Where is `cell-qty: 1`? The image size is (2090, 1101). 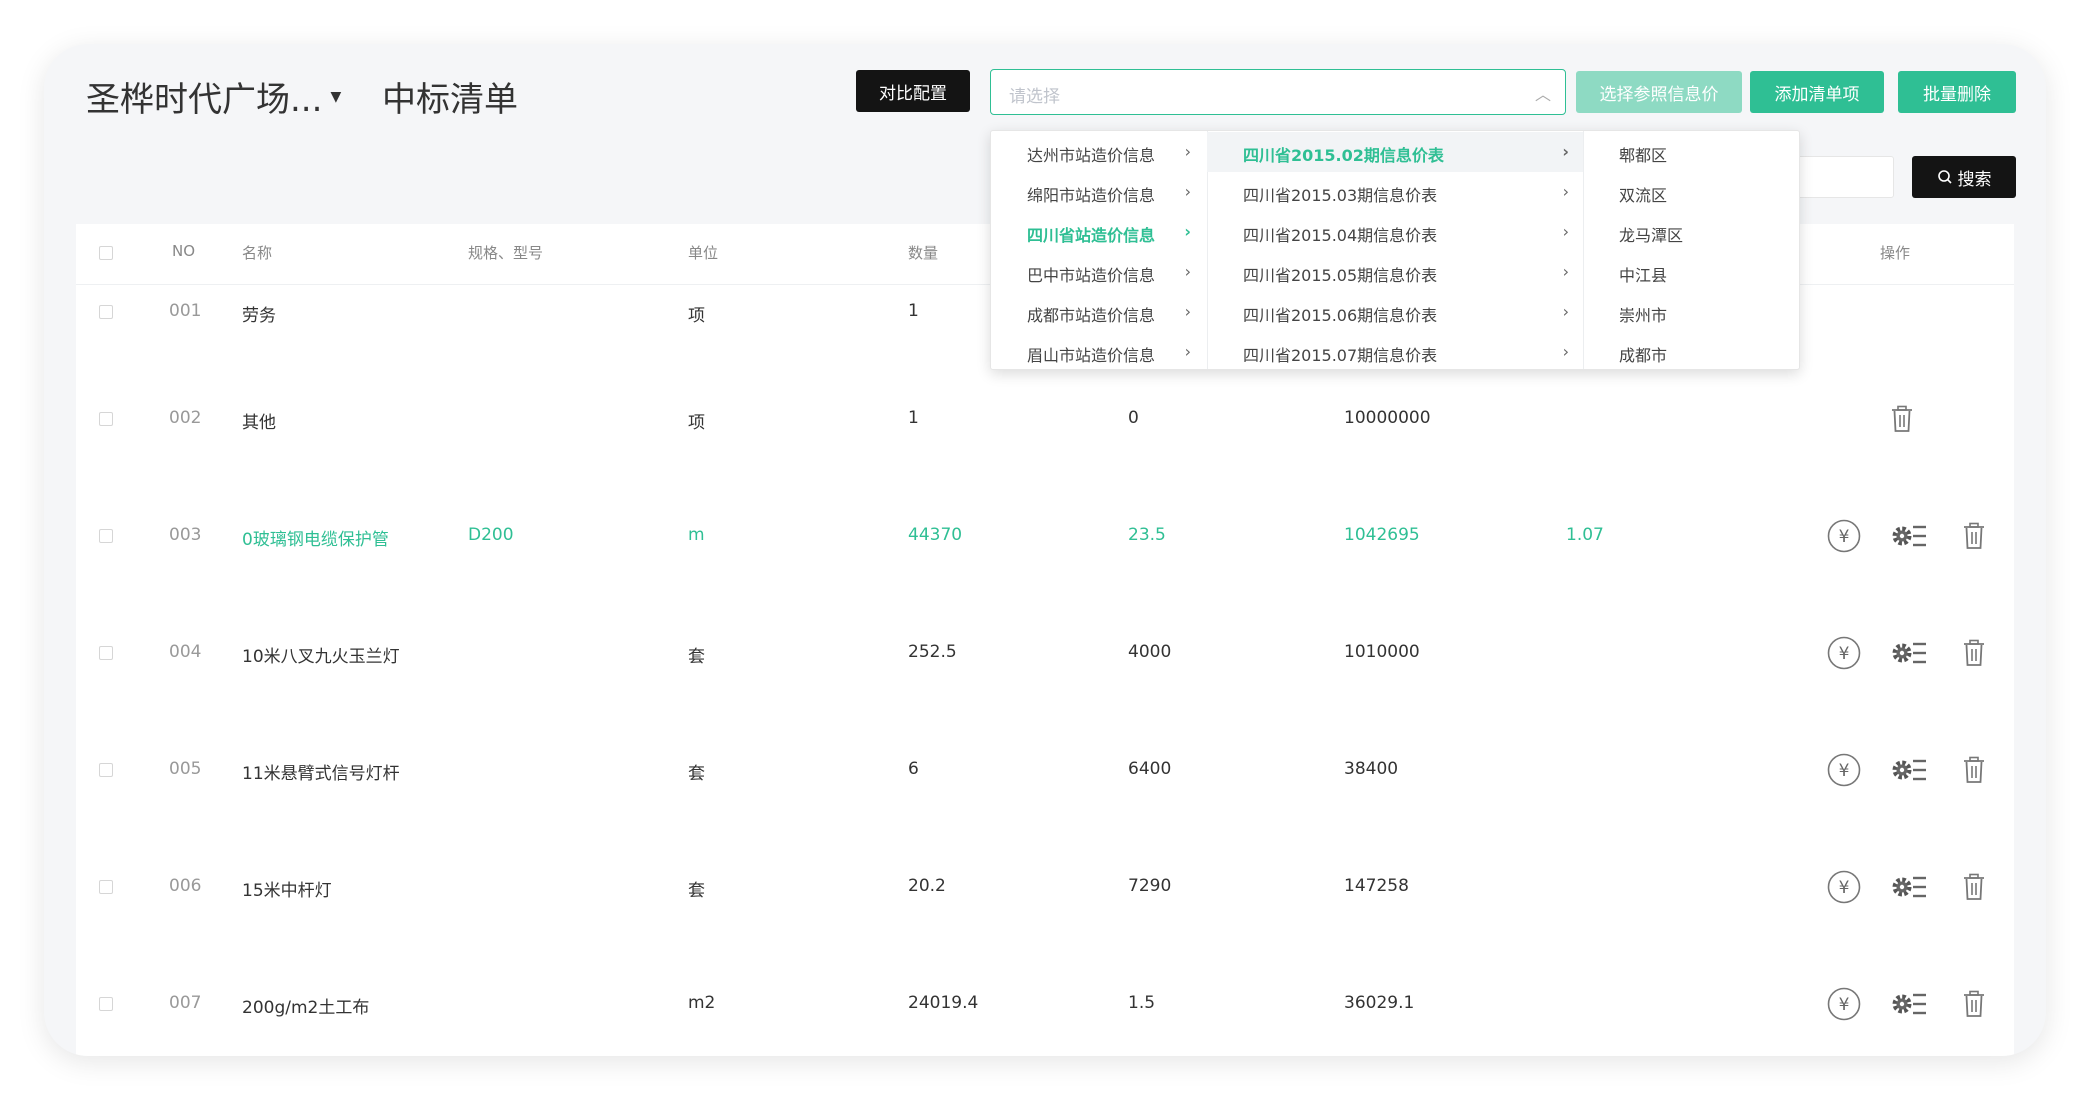 cell-qty: 1 is located at coordinates (913, 418).